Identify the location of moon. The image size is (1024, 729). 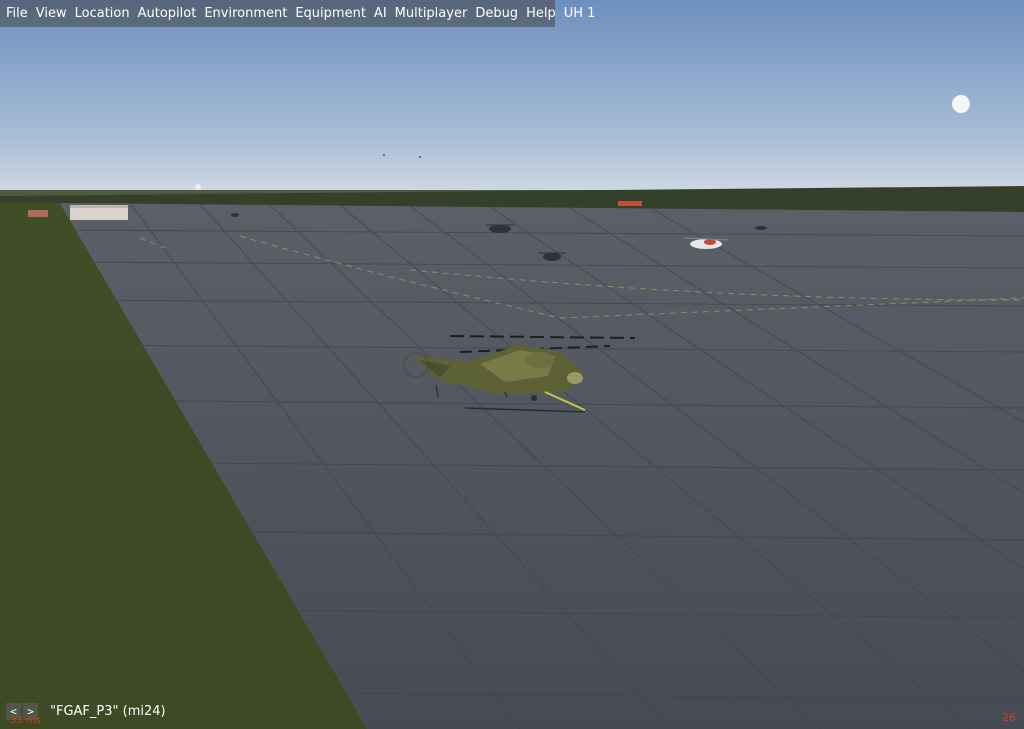
(961, 104).